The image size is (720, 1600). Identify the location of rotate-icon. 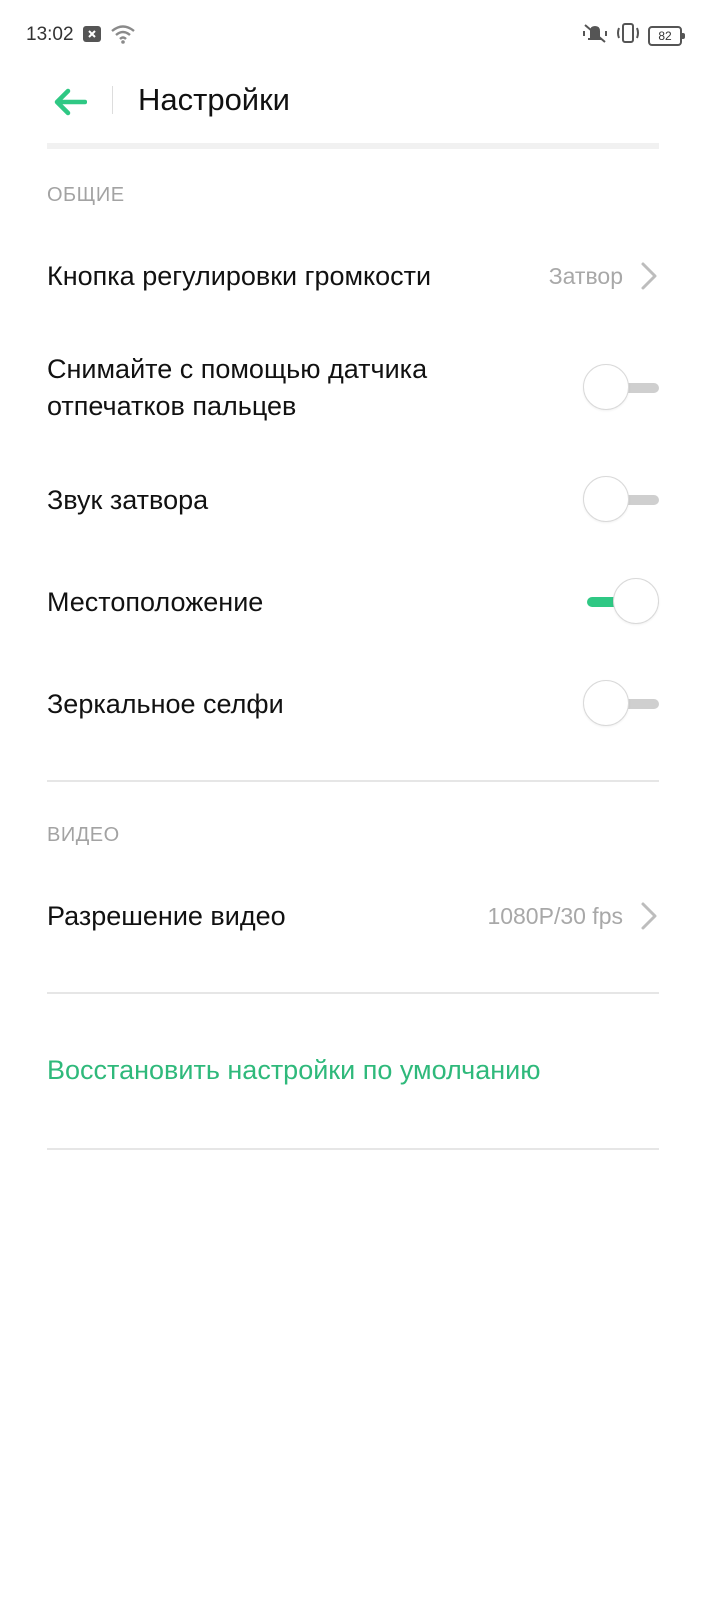
(628, 35).